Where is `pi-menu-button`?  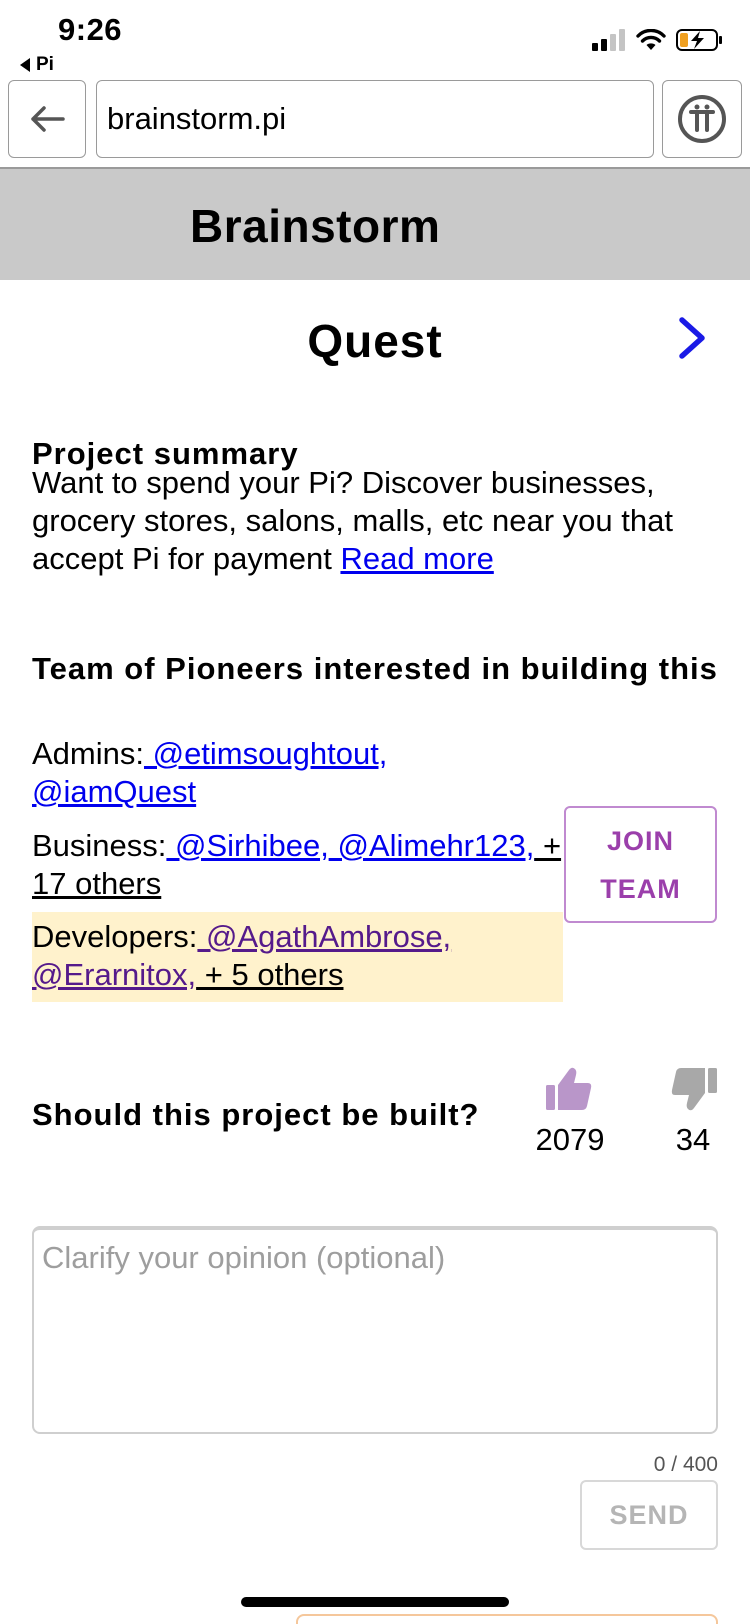
pi-menu-button is located at coordinates (702, 119).